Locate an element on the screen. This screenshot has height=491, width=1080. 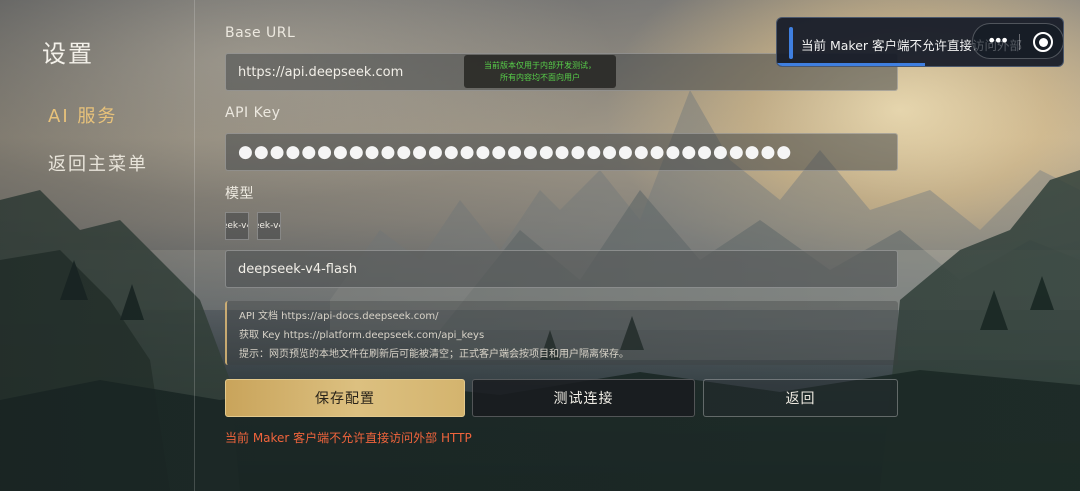
api-key-value: ●●●●●●●●●●●●●●●●●●●●●●●●●●●●●●●●●●● is located at coordinates (515, 152).